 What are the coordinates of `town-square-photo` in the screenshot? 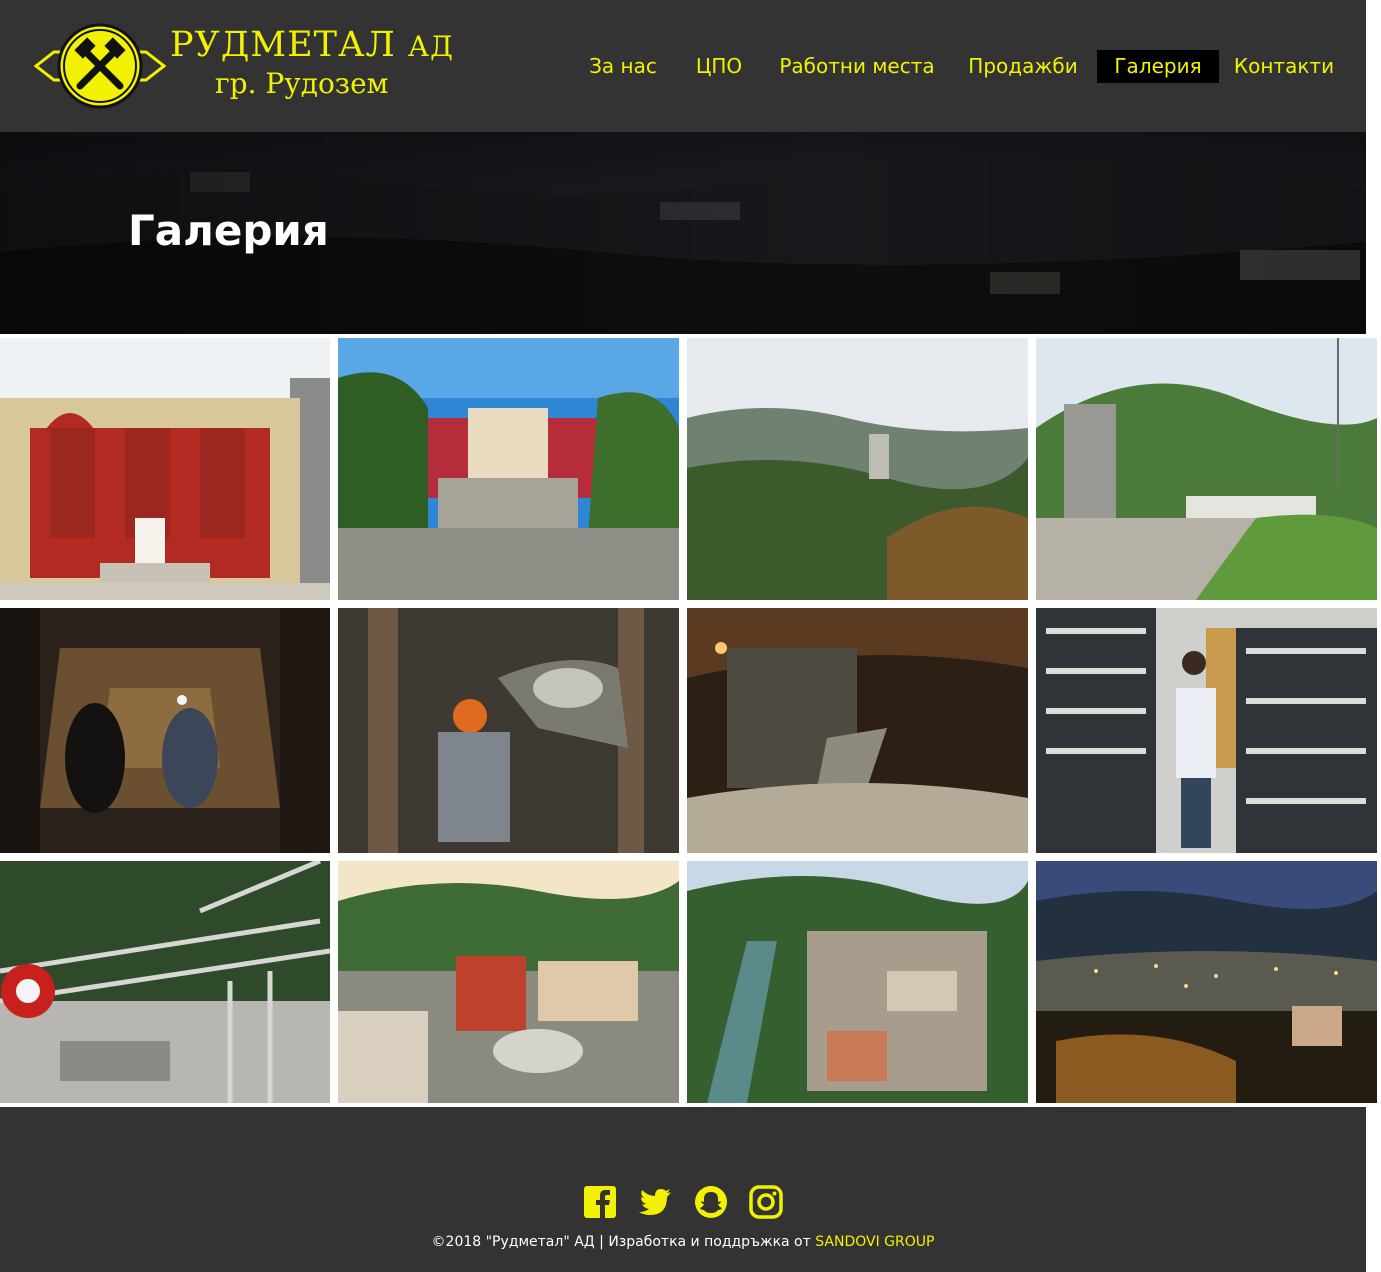 It's located at (508, 982).